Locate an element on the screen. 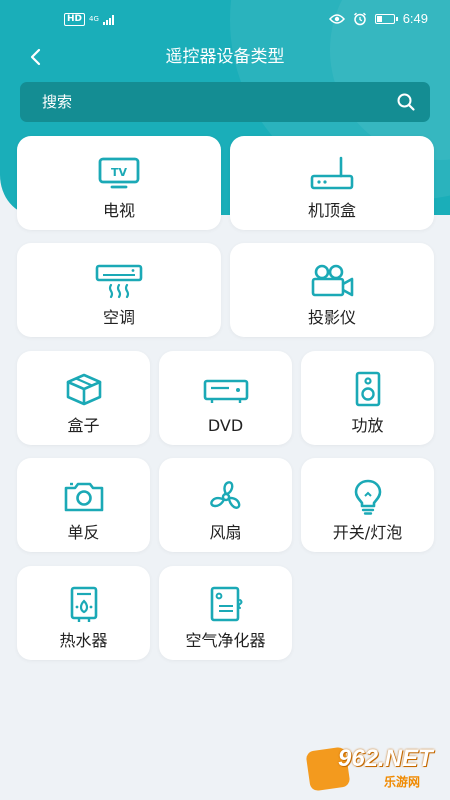 The width and height of the screenshot is (450, 800). device-card-water-heater: 热水器 is located at coordinates (83, 613).